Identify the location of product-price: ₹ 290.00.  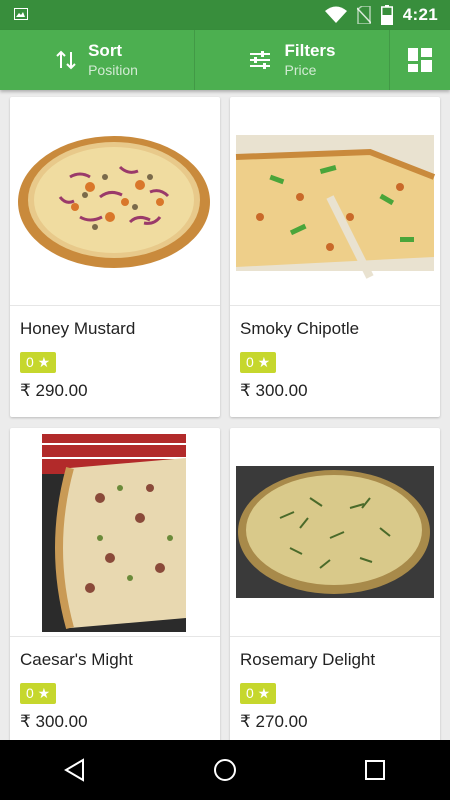
(54, 390).